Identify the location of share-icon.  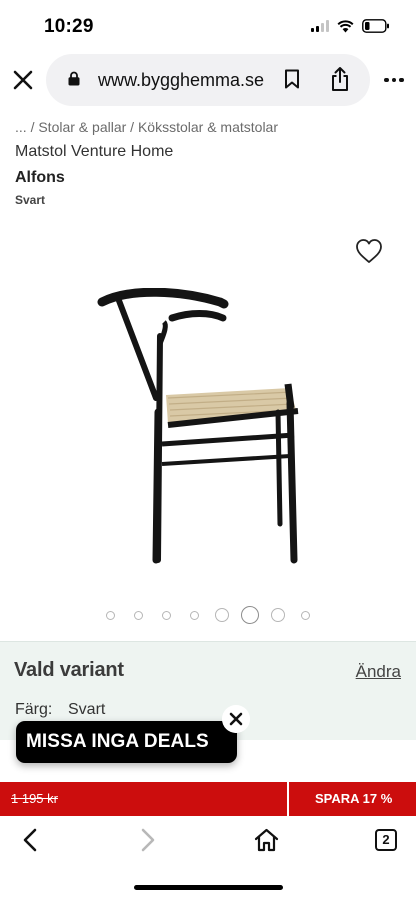
(340, 79).